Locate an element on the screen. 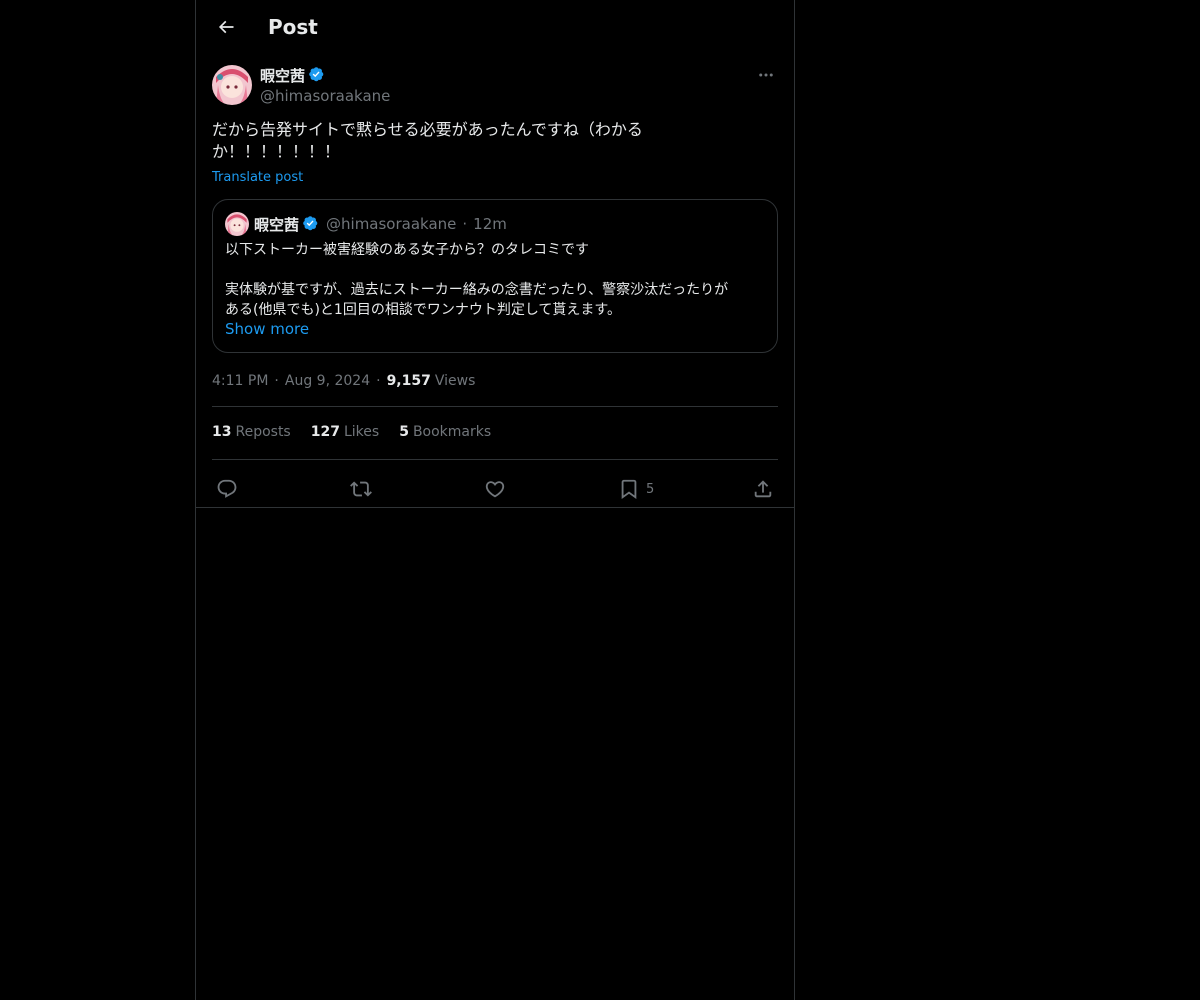  bookmarks-stat: 5 Bookmarks is located at coordinates (445, 432).